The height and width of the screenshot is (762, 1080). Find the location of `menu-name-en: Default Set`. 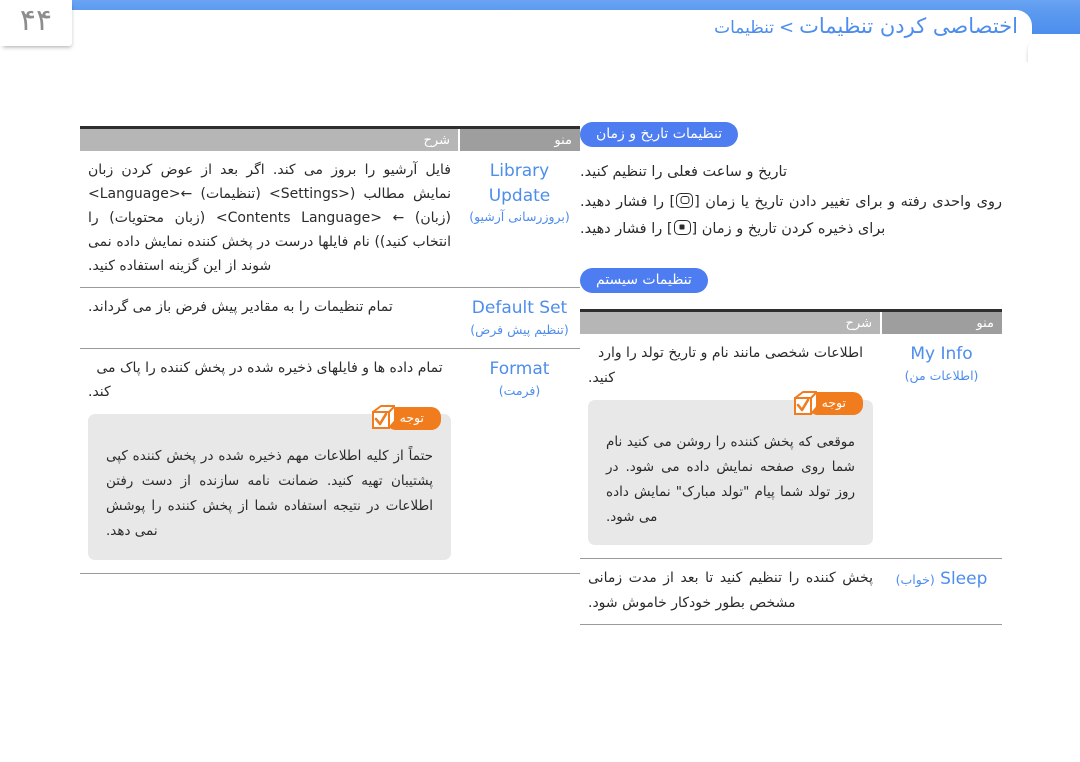

menu-name-en: Default Set is located at coordinates (519, 308).